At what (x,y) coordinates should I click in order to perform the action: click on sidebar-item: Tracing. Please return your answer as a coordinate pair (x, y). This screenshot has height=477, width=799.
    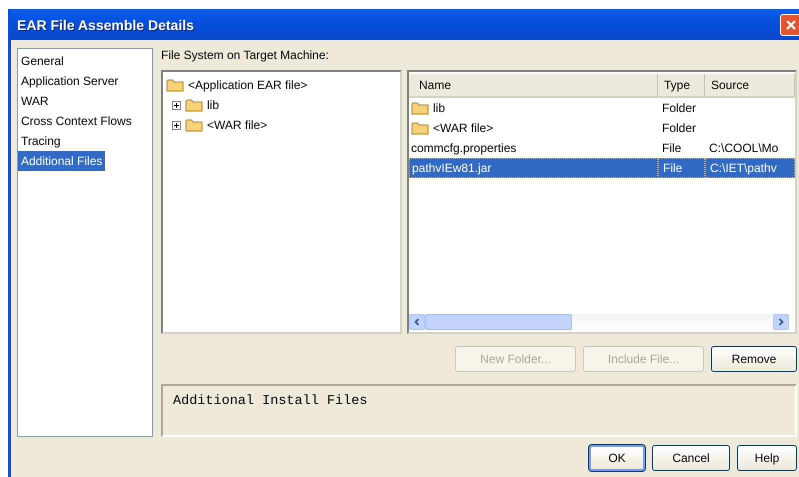
    Looking at the image, I should click on (41, 141).